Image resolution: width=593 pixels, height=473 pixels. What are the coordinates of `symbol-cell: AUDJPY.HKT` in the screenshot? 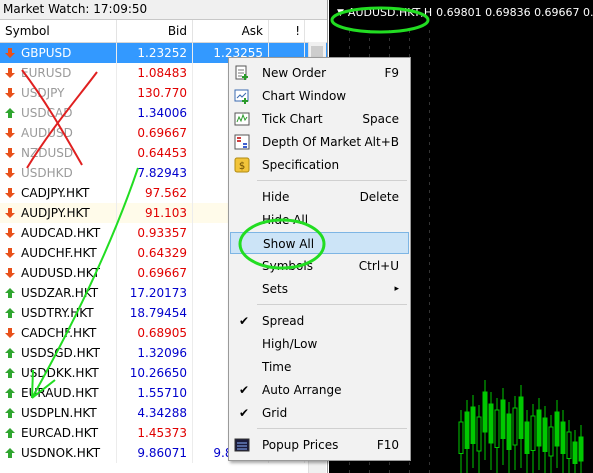 It's located at (58, 213).